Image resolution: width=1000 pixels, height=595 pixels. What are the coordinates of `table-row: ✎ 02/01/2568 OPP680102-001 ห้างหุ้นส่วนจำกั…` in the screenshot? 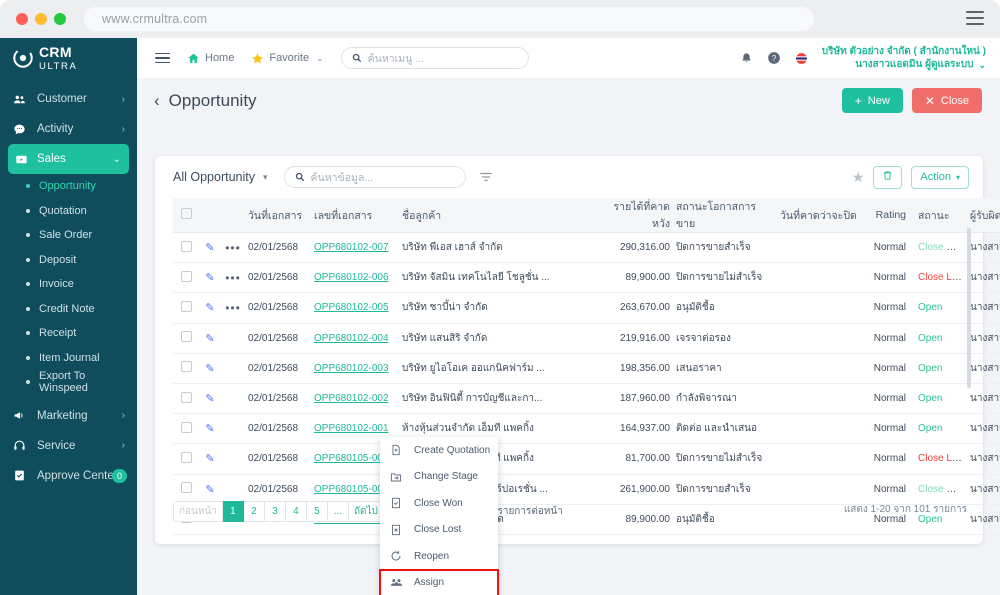 It's located at (586, 429).